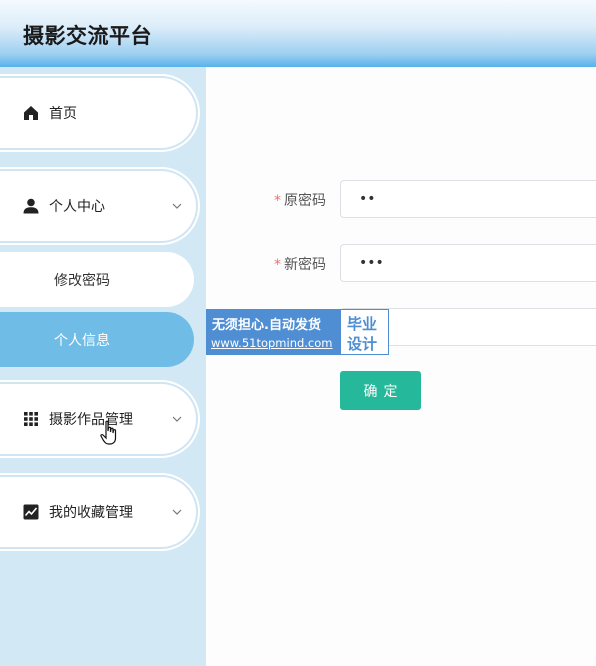 The width and height of the screenshot is (596, 666). What do you see at coordinates (82, 341) in the screenshot?
I see `sidebar-item-label: 个人信息` at bounding box center [82, 341].